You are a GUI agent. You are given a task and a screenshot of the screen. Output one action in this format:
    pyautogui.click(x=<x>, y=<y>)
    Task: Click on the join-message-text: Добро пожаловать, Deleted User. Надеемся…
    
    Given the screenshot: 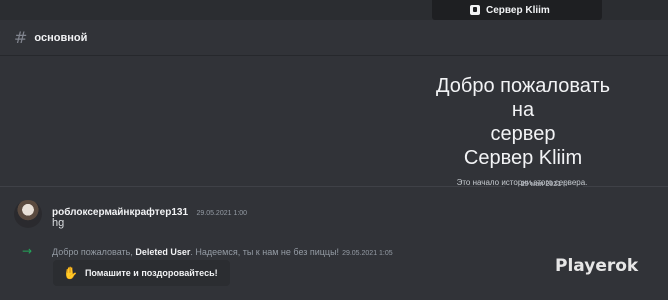 What is the action you would take?
    pyautogui.click(x=222, y=252)
    